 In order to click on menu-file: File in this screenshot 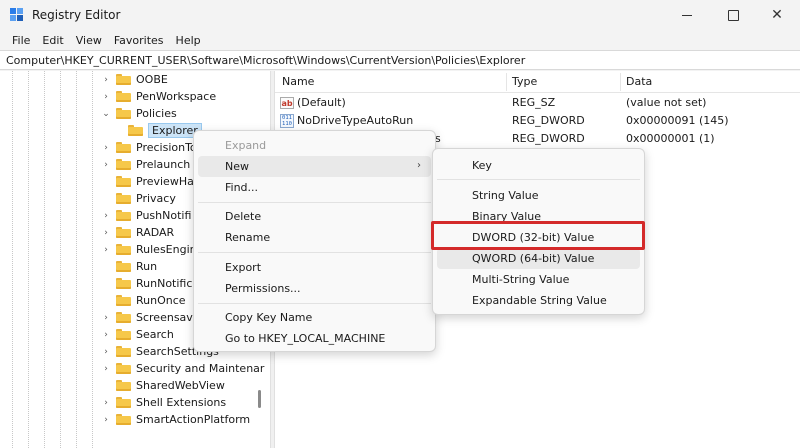, I will do `click(21, 40)`.